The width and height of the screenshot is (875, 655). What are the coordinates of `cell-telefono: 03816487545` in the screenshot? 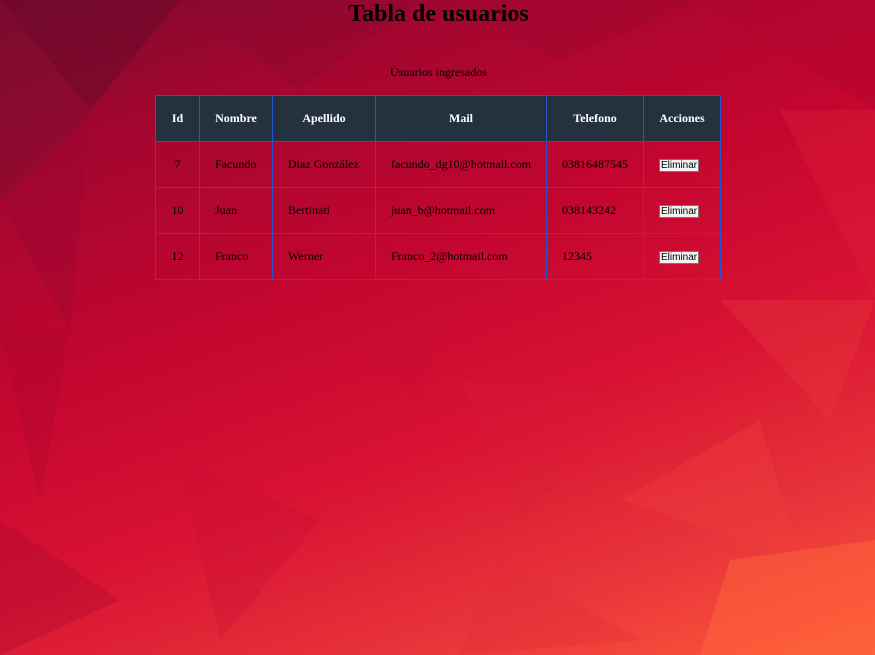 It's located at (595, 164).